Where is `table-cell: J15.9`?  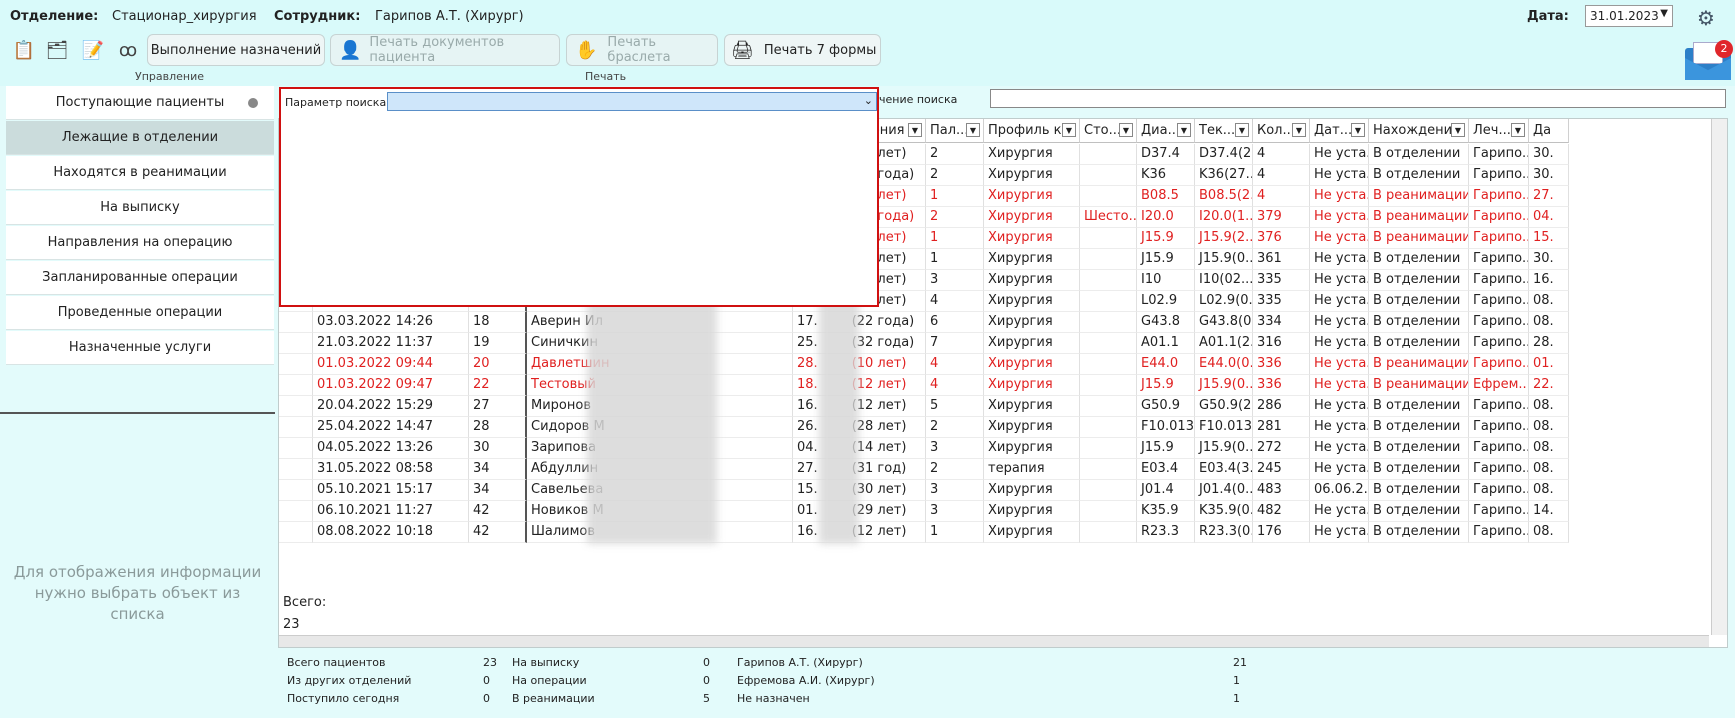 table-cell: J15.9 is located at coordinates (1166, 238).